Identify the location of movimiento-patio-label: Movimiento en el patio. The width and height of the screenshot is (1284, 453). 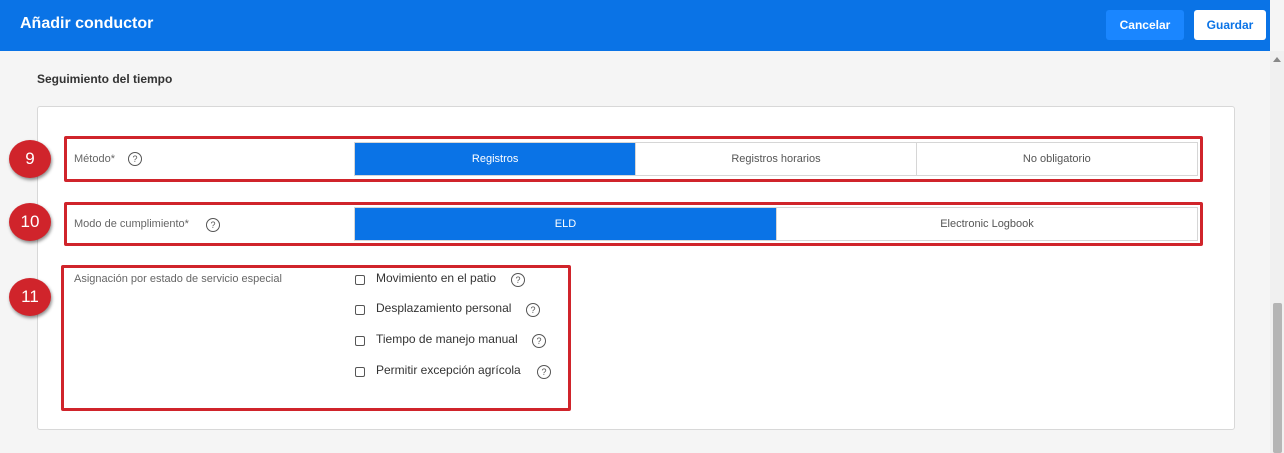
(436, 278).